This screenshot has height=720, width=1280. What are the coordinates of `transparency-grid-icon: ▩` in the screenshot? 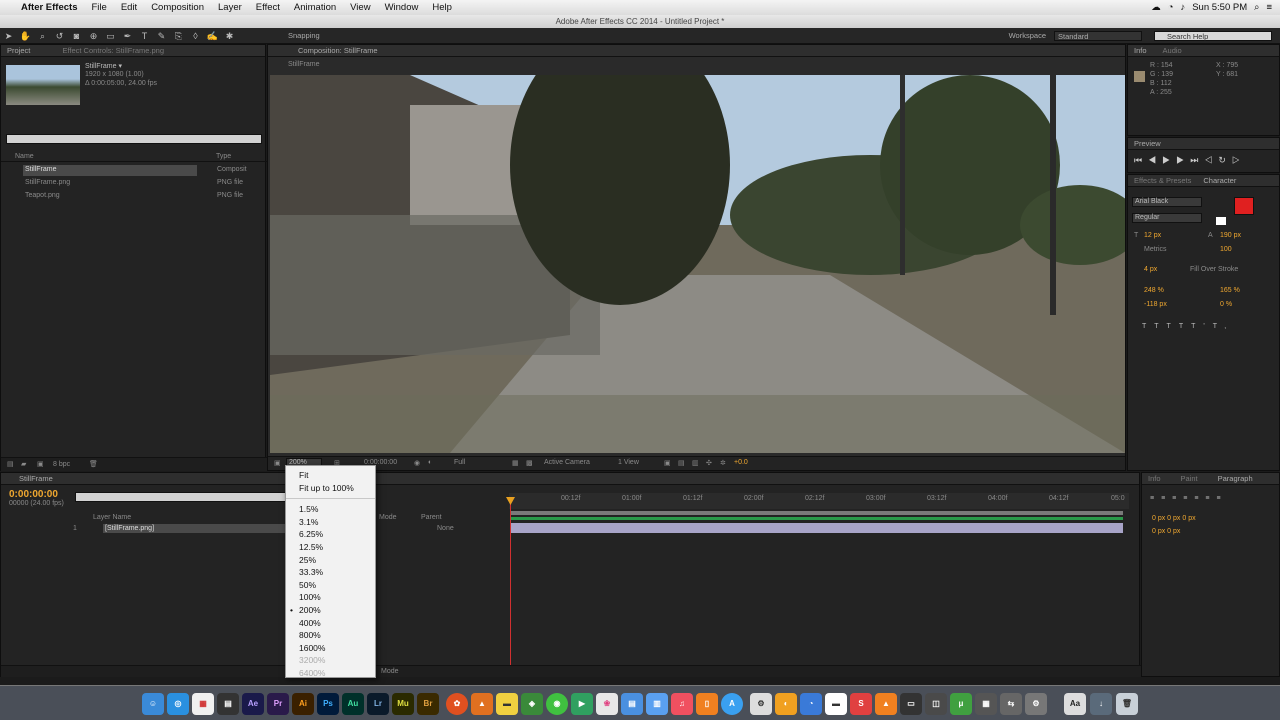 It's located at (529, 463).